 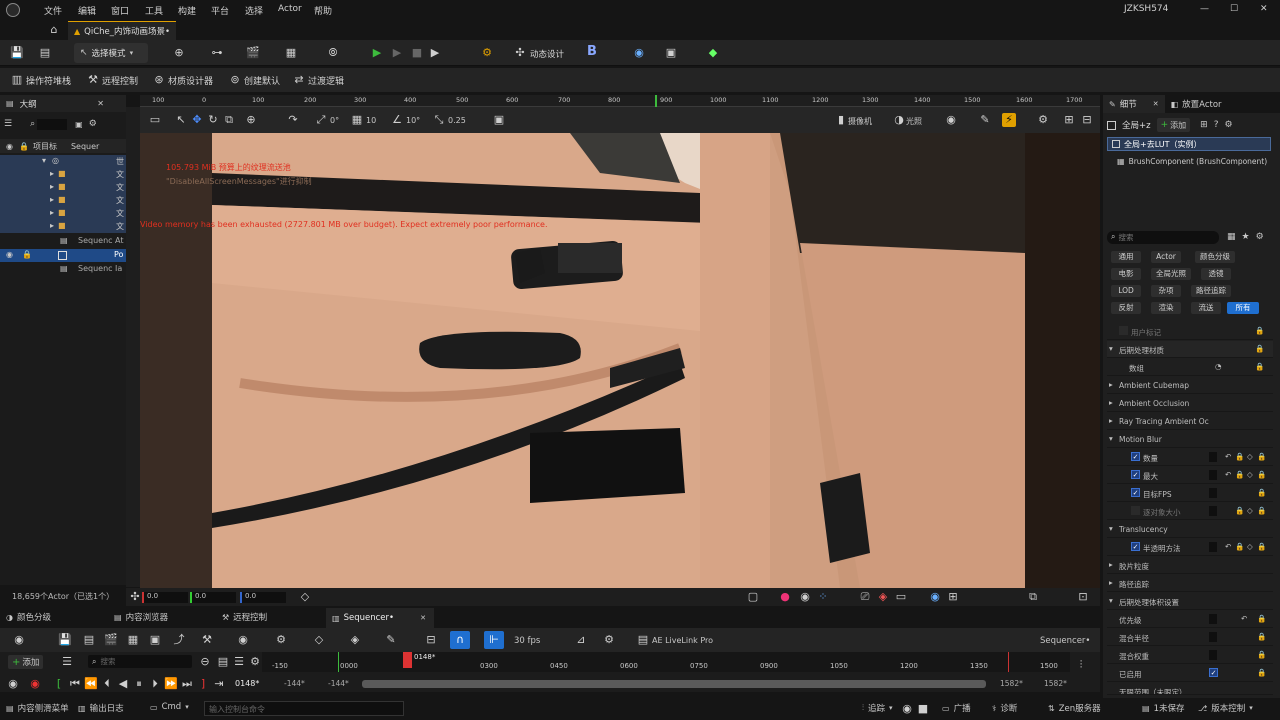 I want to click on stats-icon: ⊞, so click(x=953, y=597).